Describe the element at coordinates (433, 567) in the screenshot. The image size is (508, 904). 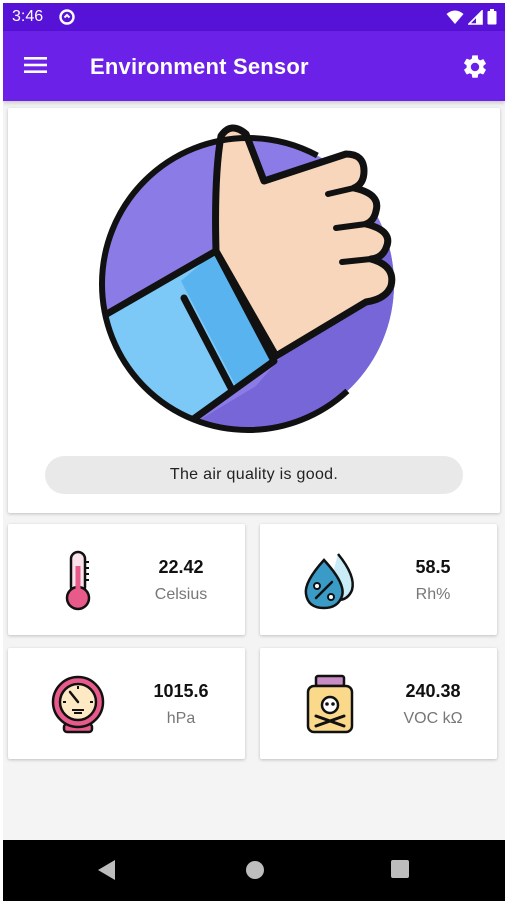
I see `humidity-value: 58.5` at that location.